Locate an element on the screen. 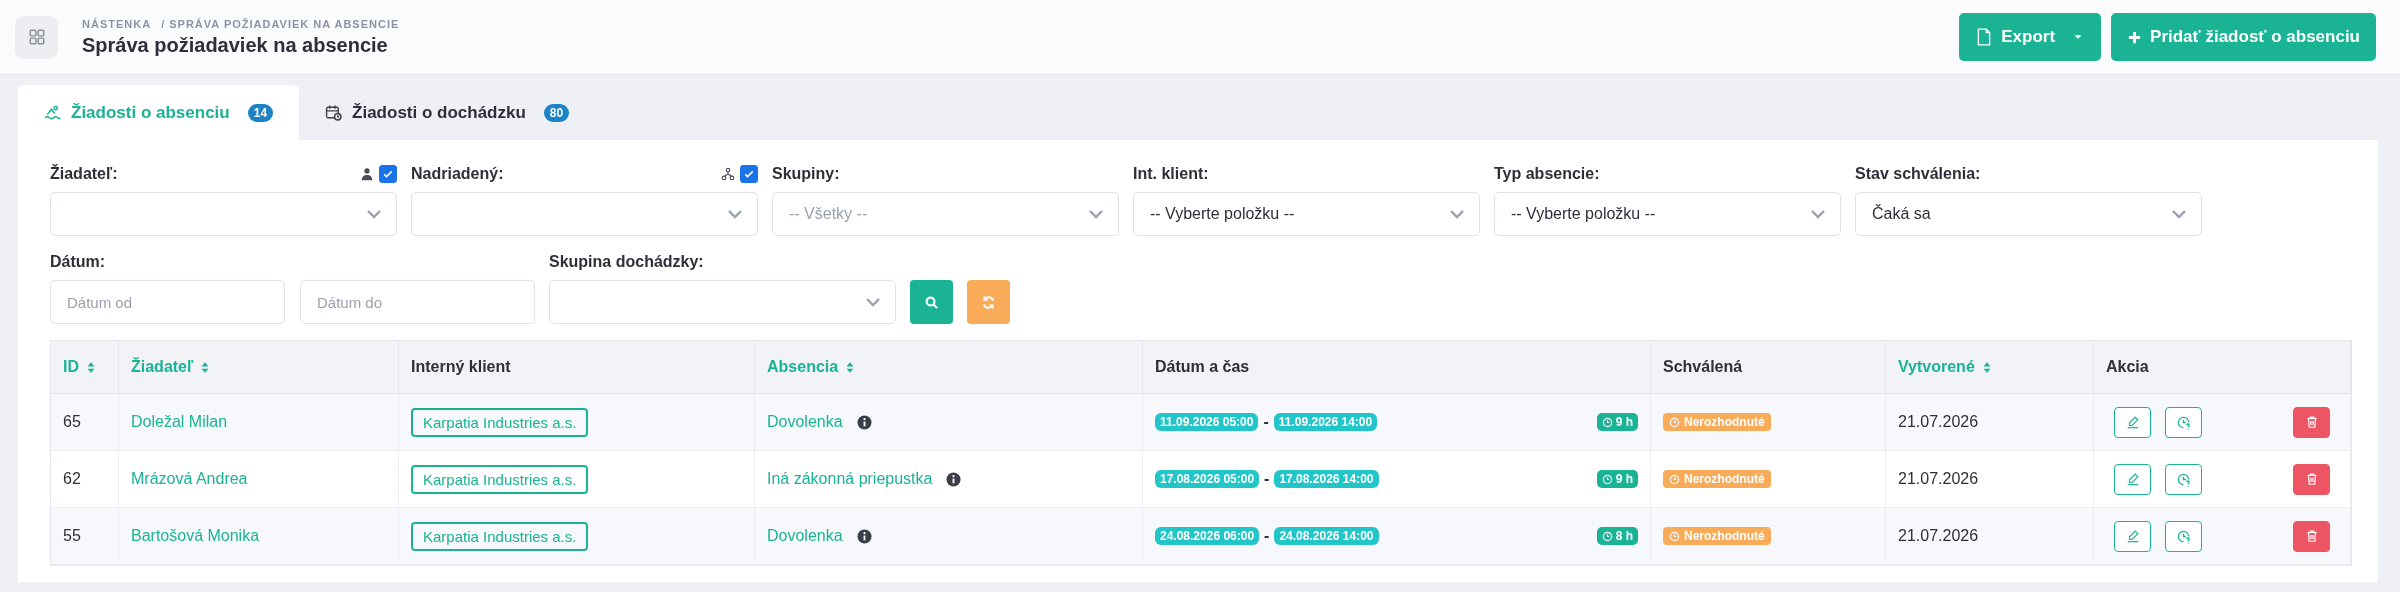 The height and width of the screenshot is (592, 2400). sortable-column-header: Vytvorené is located at coordinates (1936, 367).